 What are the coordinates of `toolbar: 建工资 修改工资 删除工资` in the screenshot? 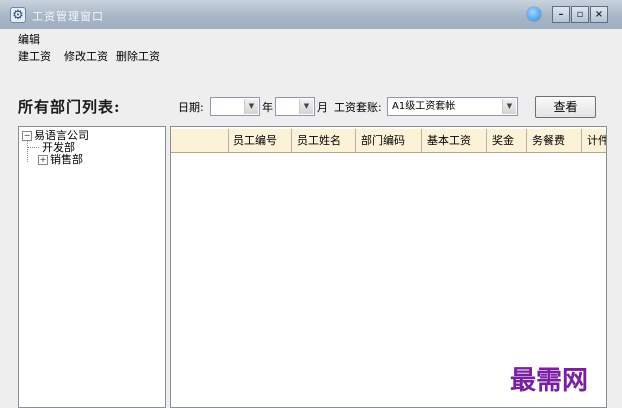 It's located at (311, 55).